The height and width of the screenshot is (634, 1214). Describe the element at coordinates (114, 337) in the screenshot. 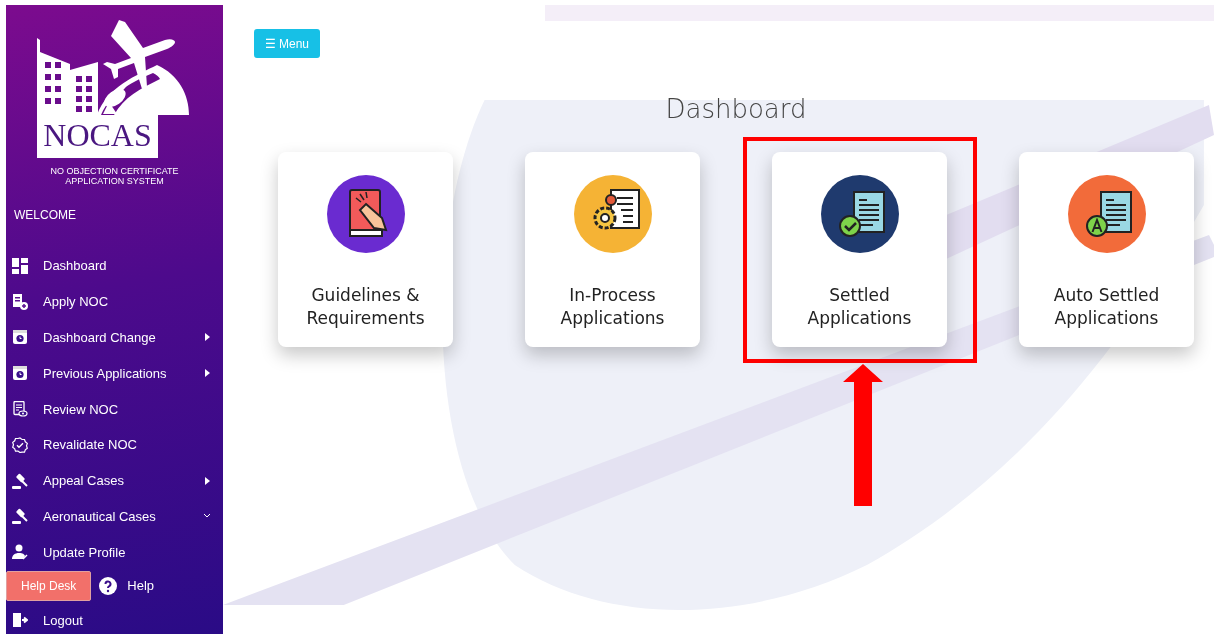

I see `sidebar-item: Dashboard Change` at that location.